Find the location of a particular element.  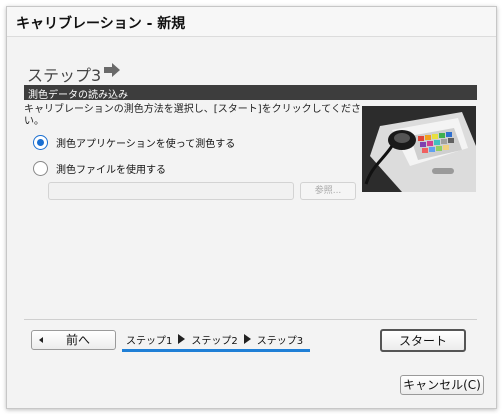

cancel-button: キャンセル(C) is located at coordinates (442, 385).